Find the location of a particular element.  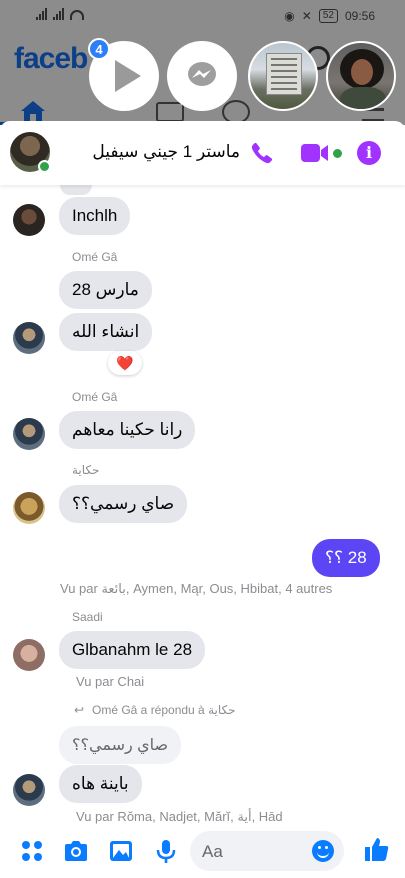

avatar-body is located at coordinates (363, 98).